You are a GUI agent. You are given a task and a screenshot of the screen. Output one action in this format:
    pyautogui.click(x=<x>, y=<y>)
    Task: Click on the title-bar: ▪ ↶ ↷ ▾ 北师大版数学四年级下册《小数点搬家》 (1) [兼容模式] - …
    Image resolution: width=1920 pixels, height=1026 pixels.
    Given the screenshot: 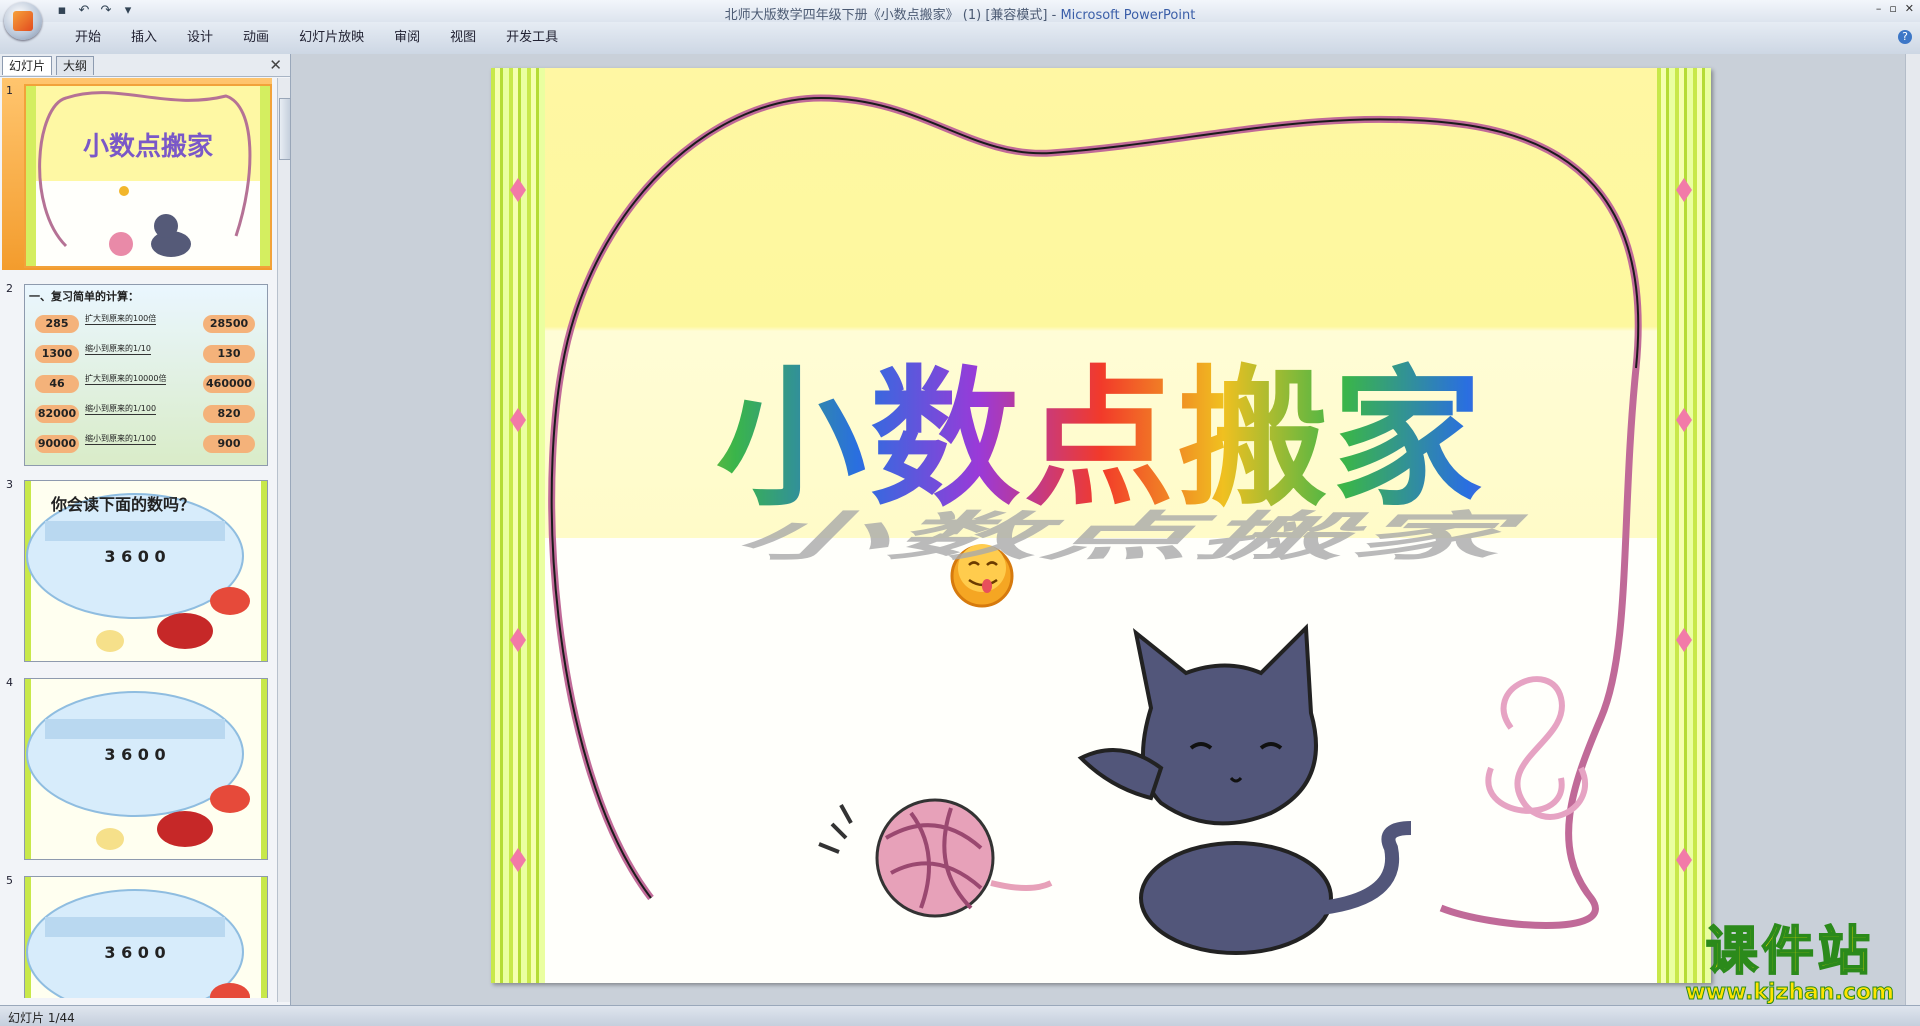 What is the action you would take?
    pyautogui.click(x=960, y=11)
    